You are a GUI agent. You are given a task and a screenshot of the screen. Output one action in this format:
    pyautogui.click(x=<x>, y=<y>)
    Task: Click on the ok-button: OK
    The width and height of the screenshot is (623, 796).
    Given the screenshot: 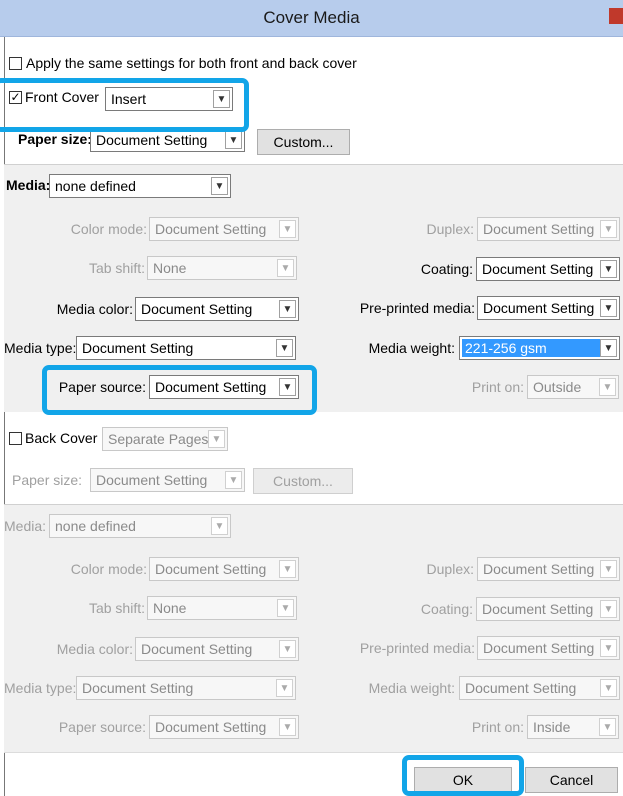 What is the action you would take?
    pyautogui.click(x=463, y=780)
    